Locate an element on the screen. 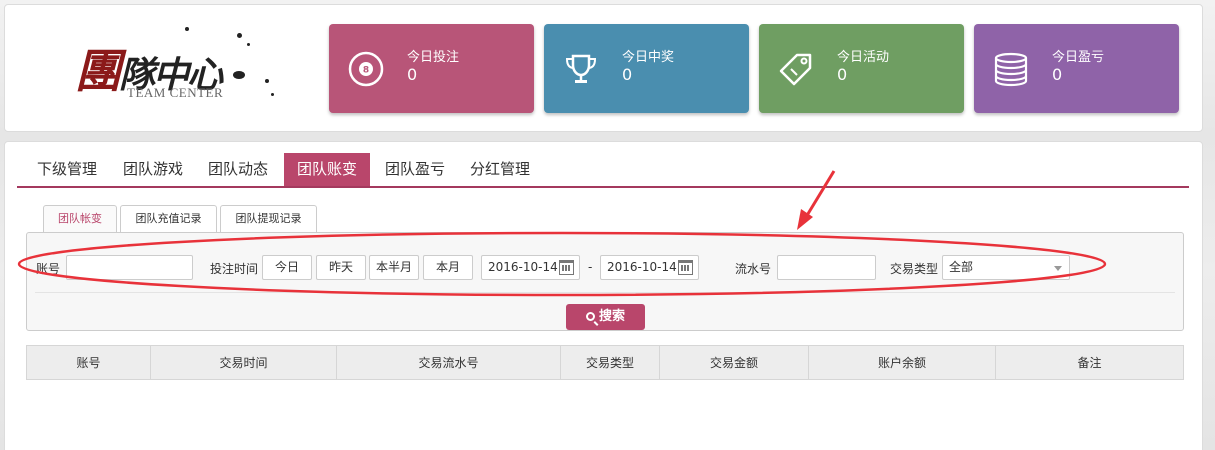 This screenshot has width=1215, height=450. column-header-account: 账号 is located at coordinates (88, 362).